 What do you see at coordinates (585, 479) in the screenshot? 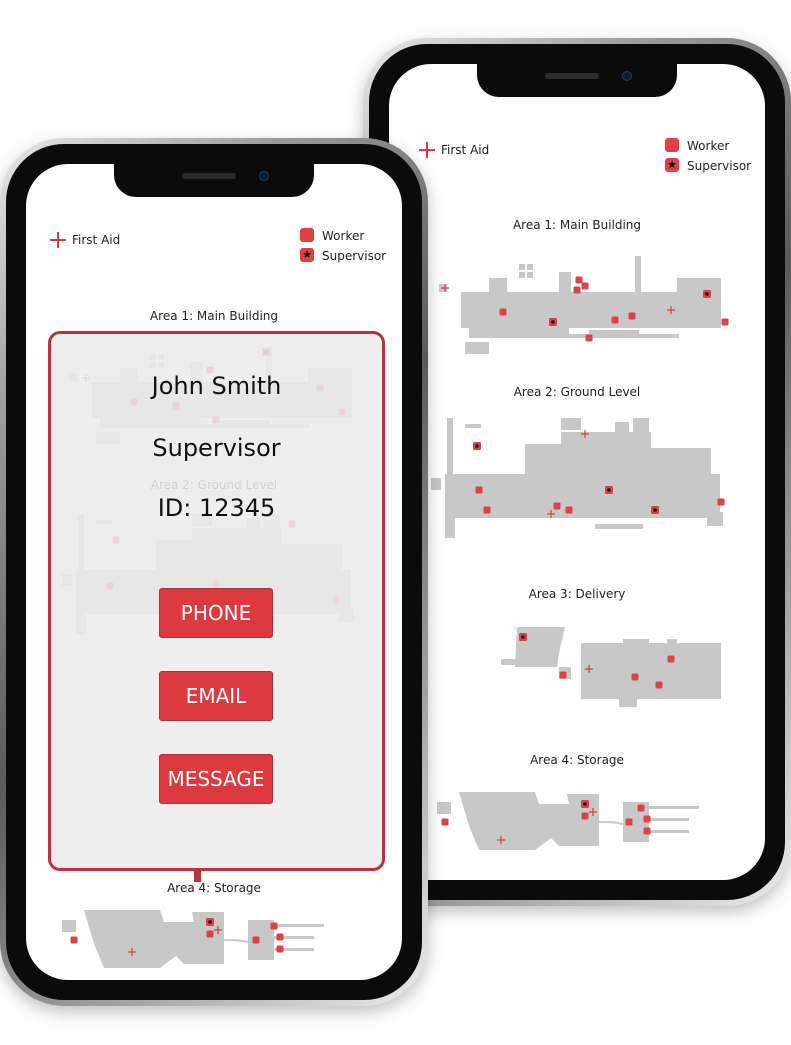
I see `area-2-map` at bounding box center [585, 479].